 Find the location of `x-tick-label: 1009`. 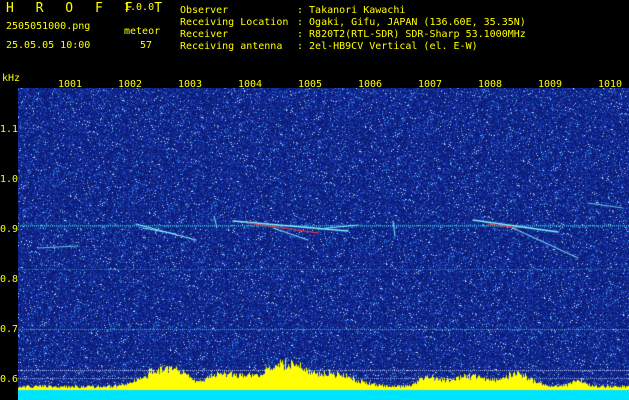

x-tick-label: 1009 is located at coordinates (550, 84).